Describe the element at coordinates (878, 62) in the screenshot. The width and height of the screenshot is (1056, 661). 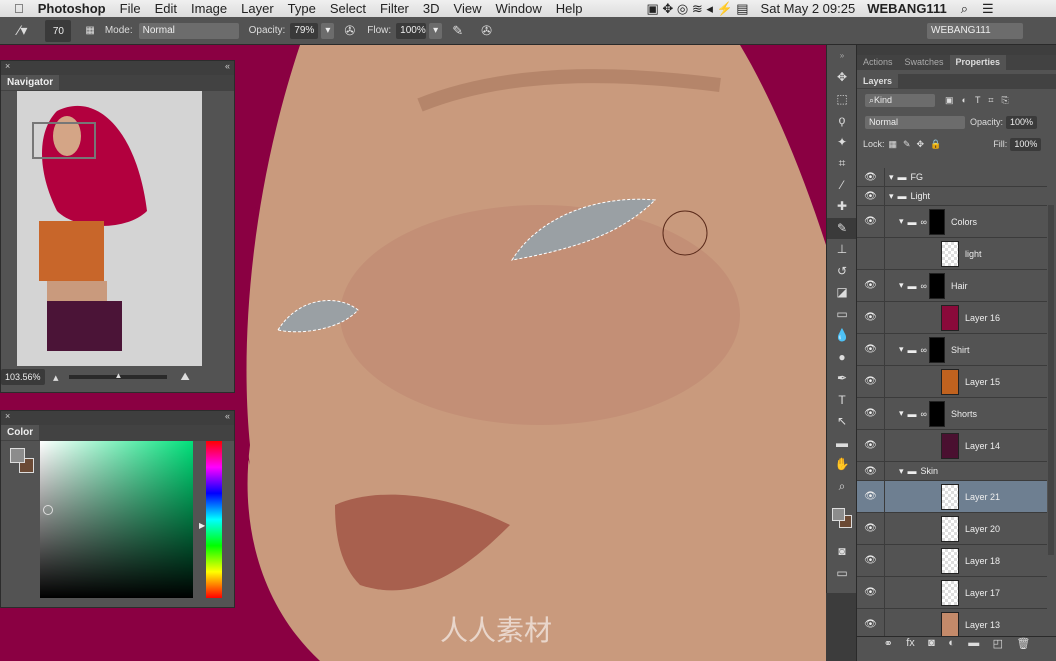
I see `tab-actions: Actions` at that location.